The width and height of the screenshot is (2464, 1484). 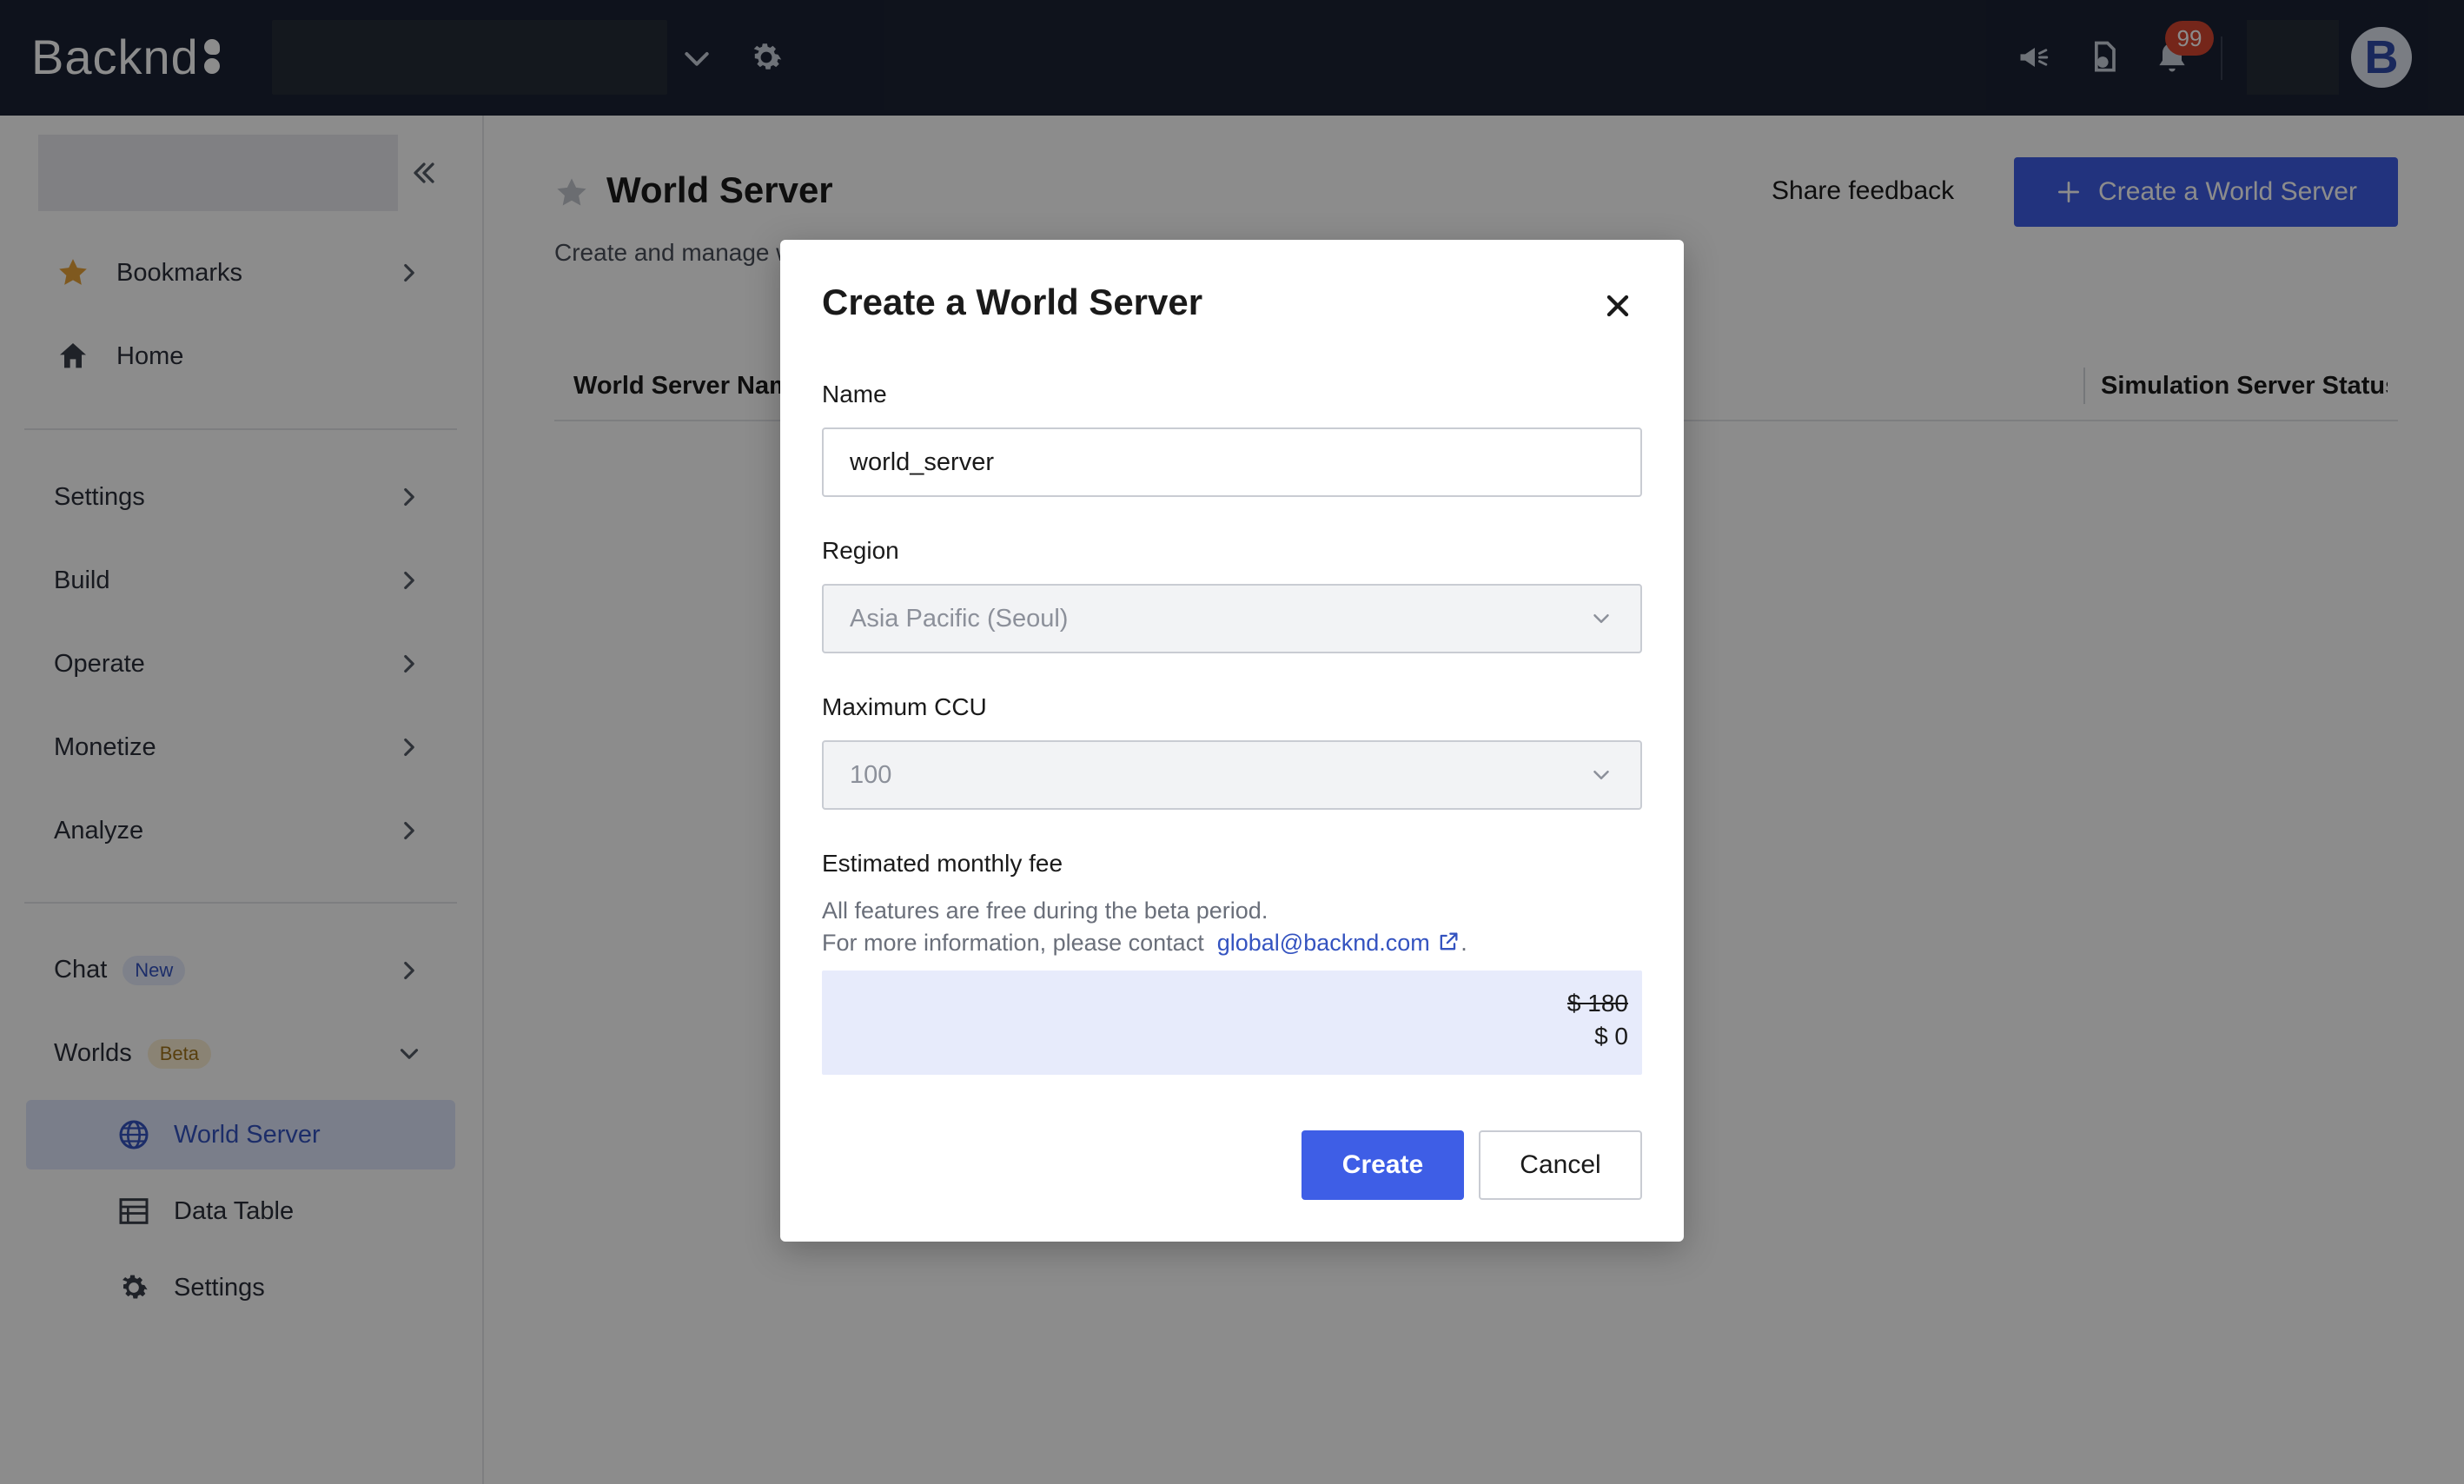 I want to click on region-select: Asia Pacific (Seoul), so click(x=1232, y=618).